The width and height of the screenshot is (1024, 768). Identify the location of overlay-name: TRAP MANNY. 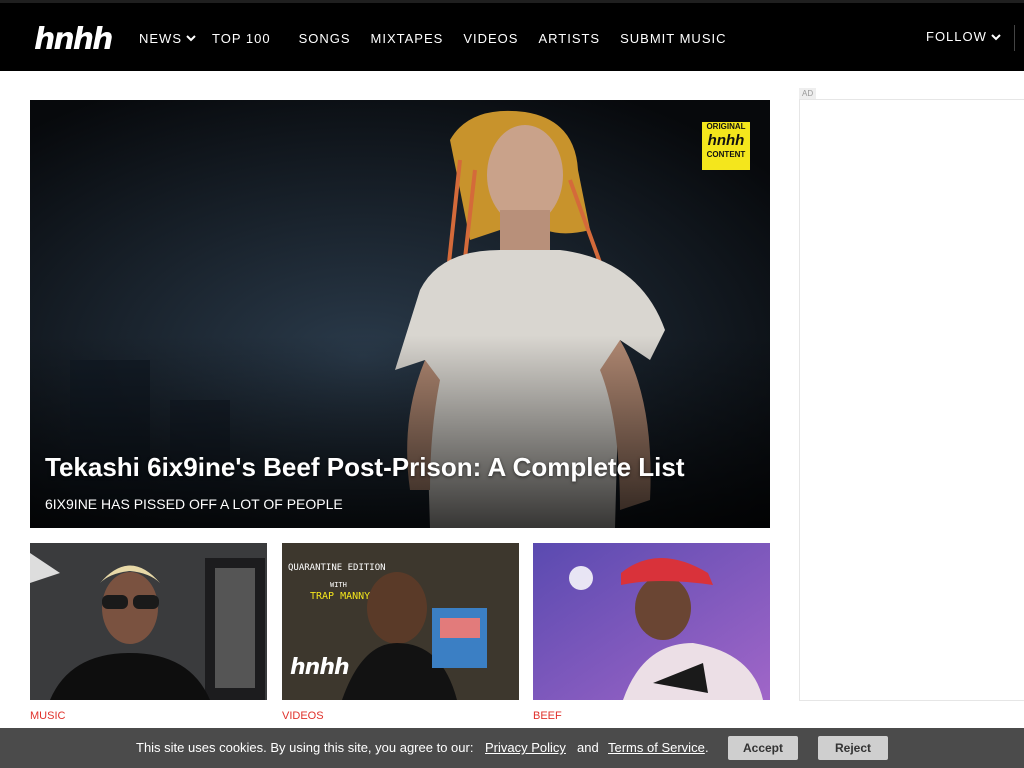
(340, 596).